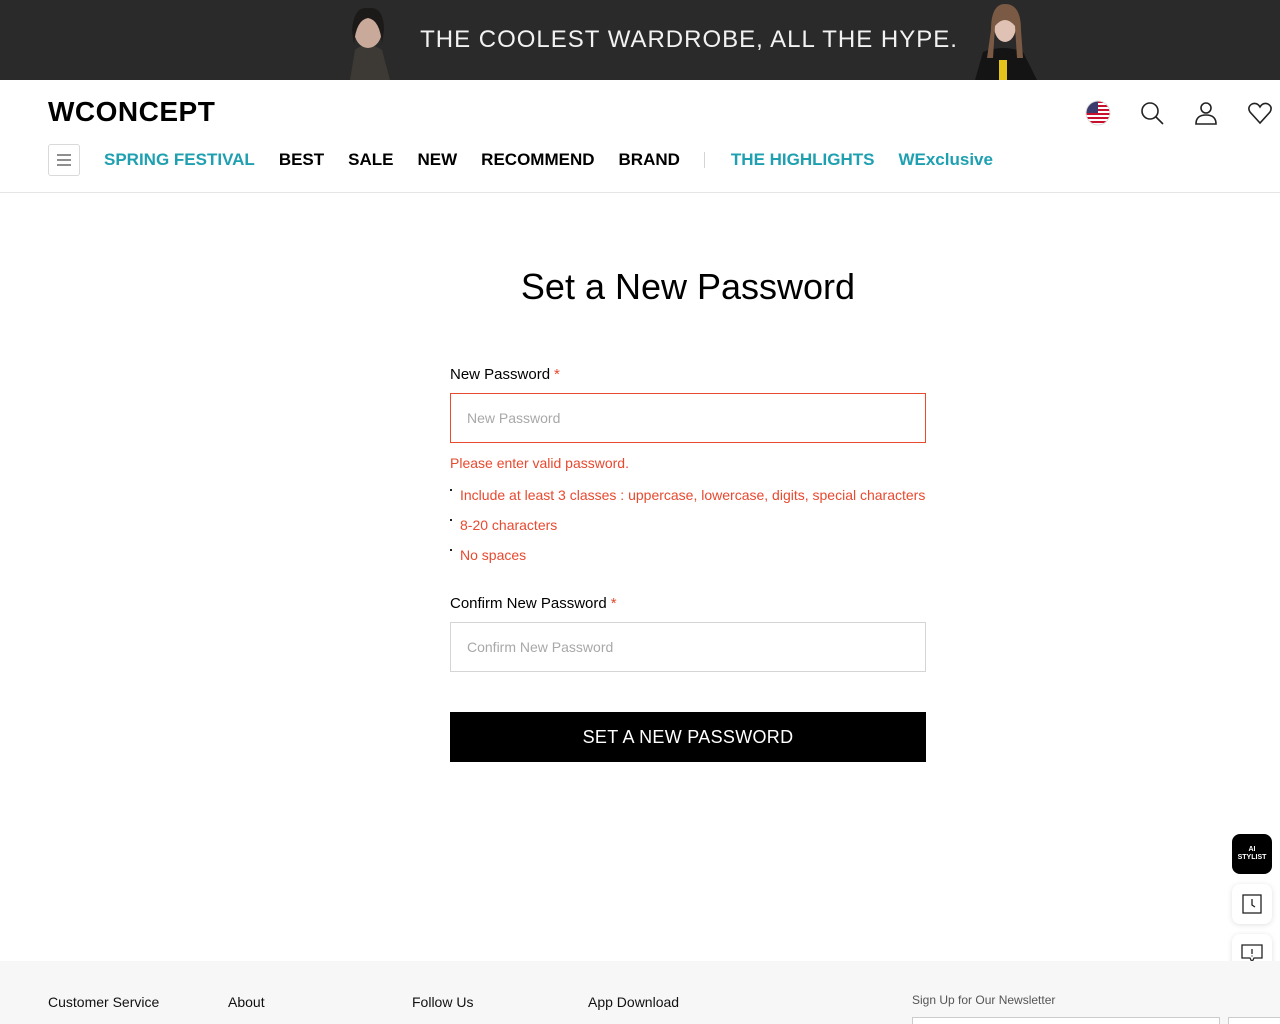 The image size is (1280, 1024). Describe the element at coordinates (1066, 1020) in the screenshot. I see `newsletter-email-input` at that location.